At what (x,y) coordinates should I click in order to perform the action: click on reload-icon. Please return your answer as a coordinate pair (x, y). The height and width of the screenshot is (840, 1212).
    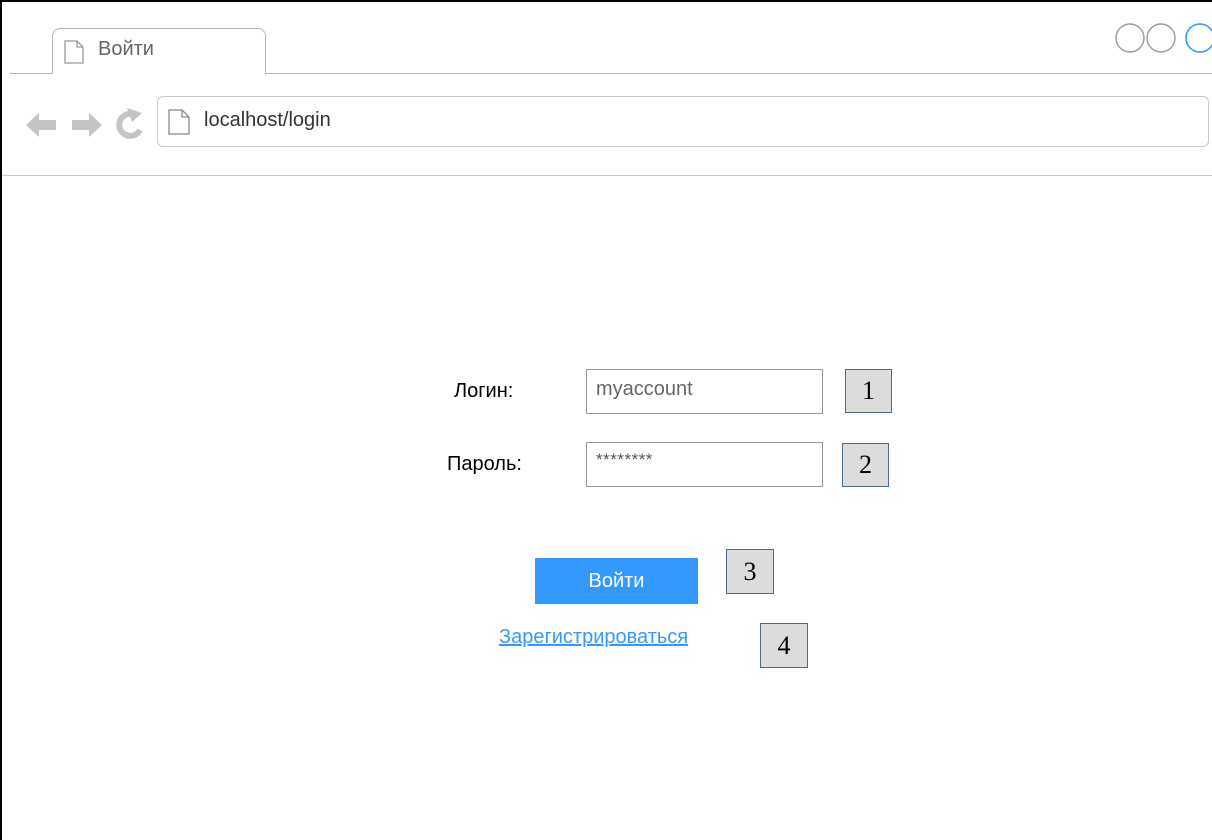
    Looking at the image, I should click on (129, 123).